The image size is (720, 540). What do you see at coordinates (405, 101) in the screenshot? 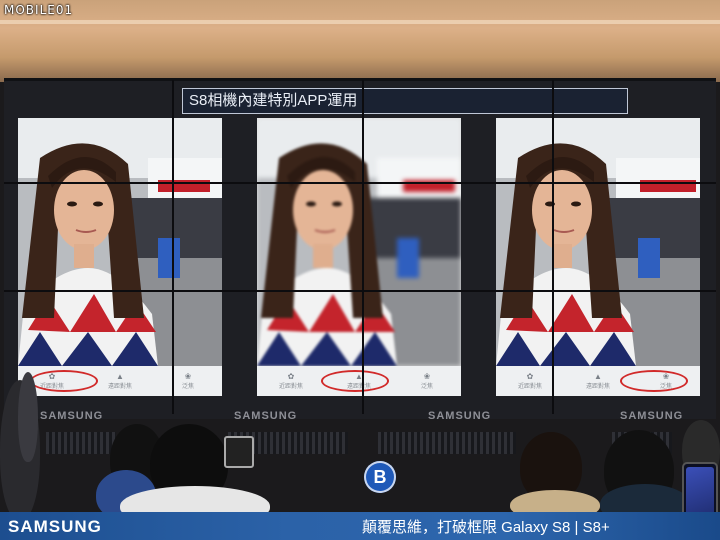
I see `screen-header: S8相機內建特別APP運用` at bounding box center [405, 101].